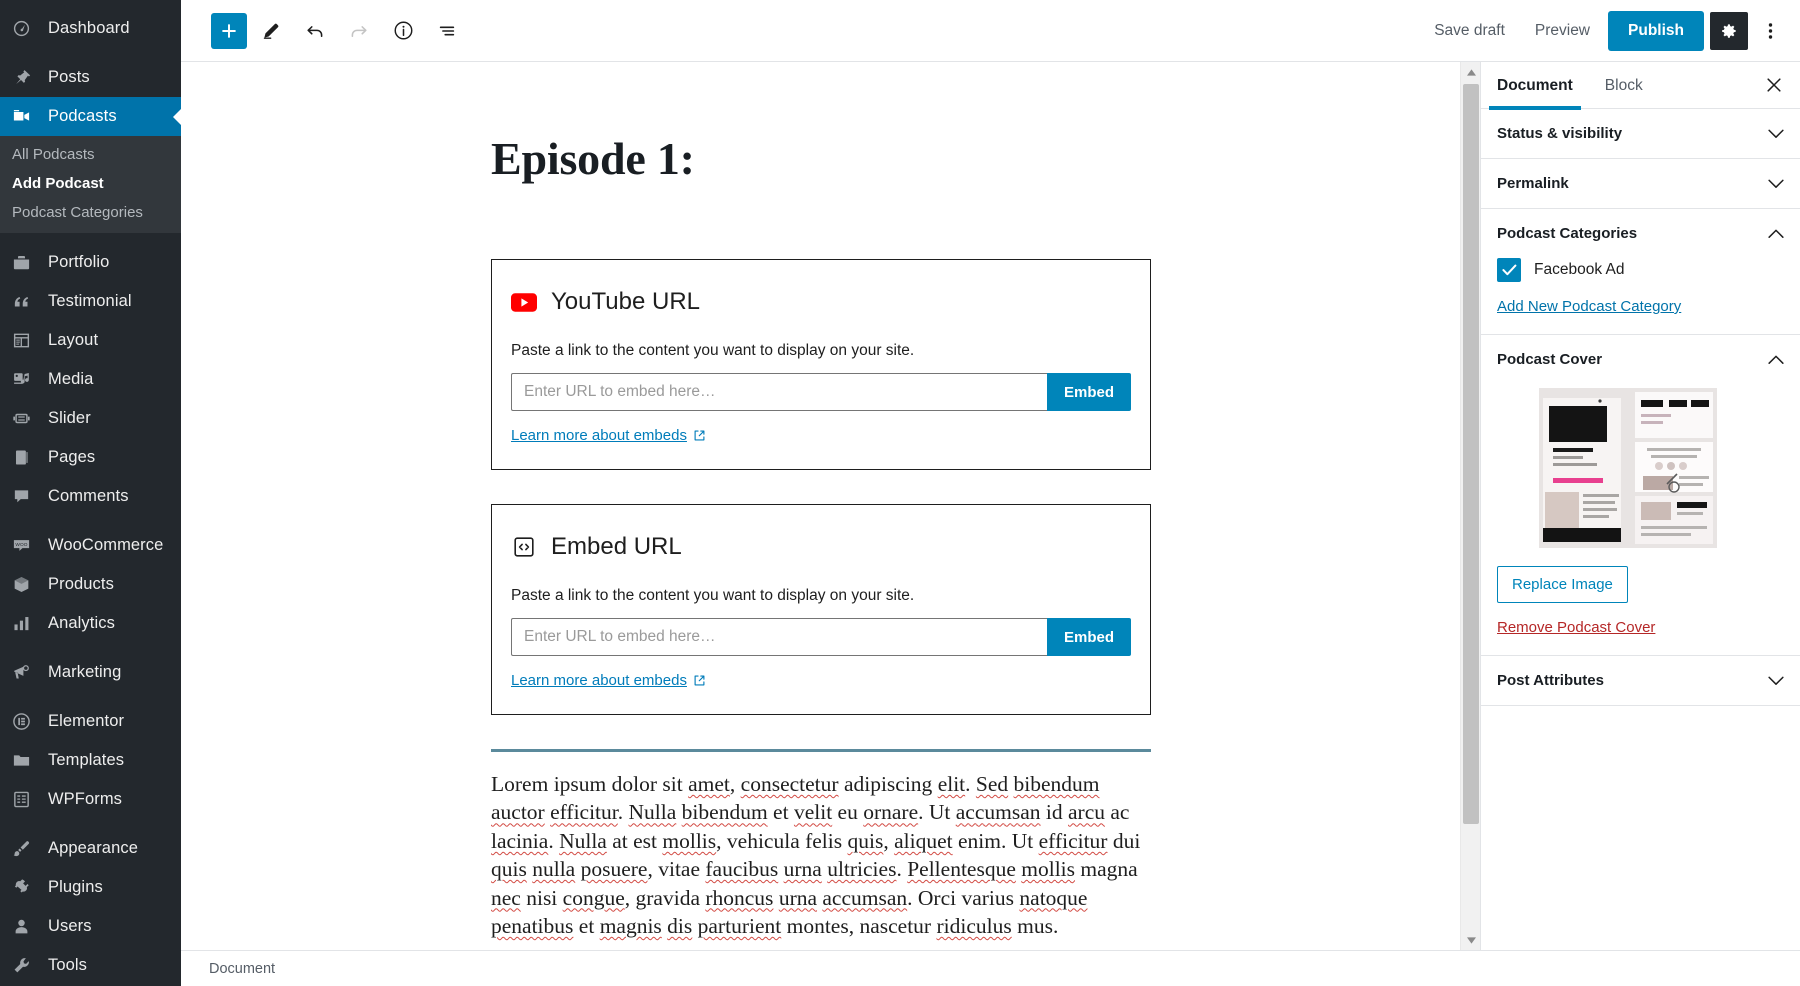 The width and height of the screenshot is (1800, 986). Describe the element at coordinates (554, 869) in the screenshot. I see `paragraph-word: nulla` at that location.